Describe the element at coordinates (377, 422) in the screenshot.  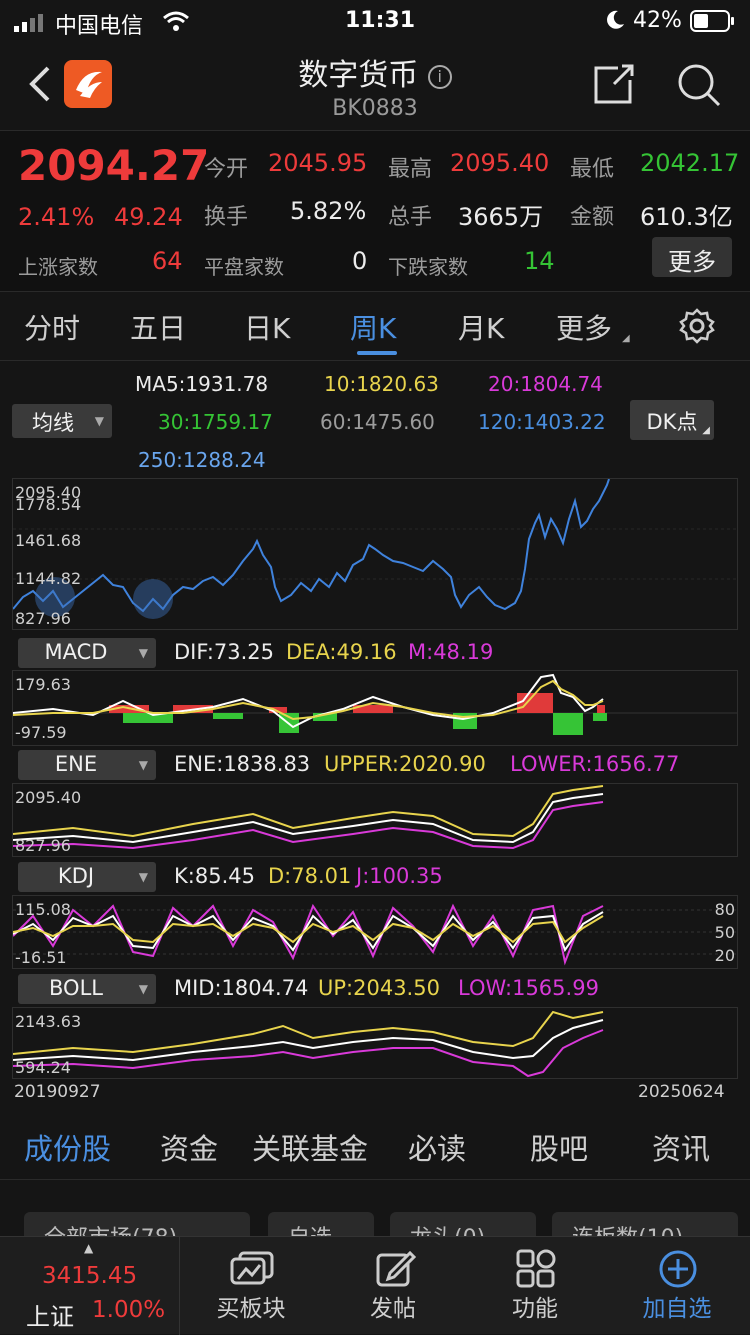
I see `ma60-value: 60:1475.60` at that location.